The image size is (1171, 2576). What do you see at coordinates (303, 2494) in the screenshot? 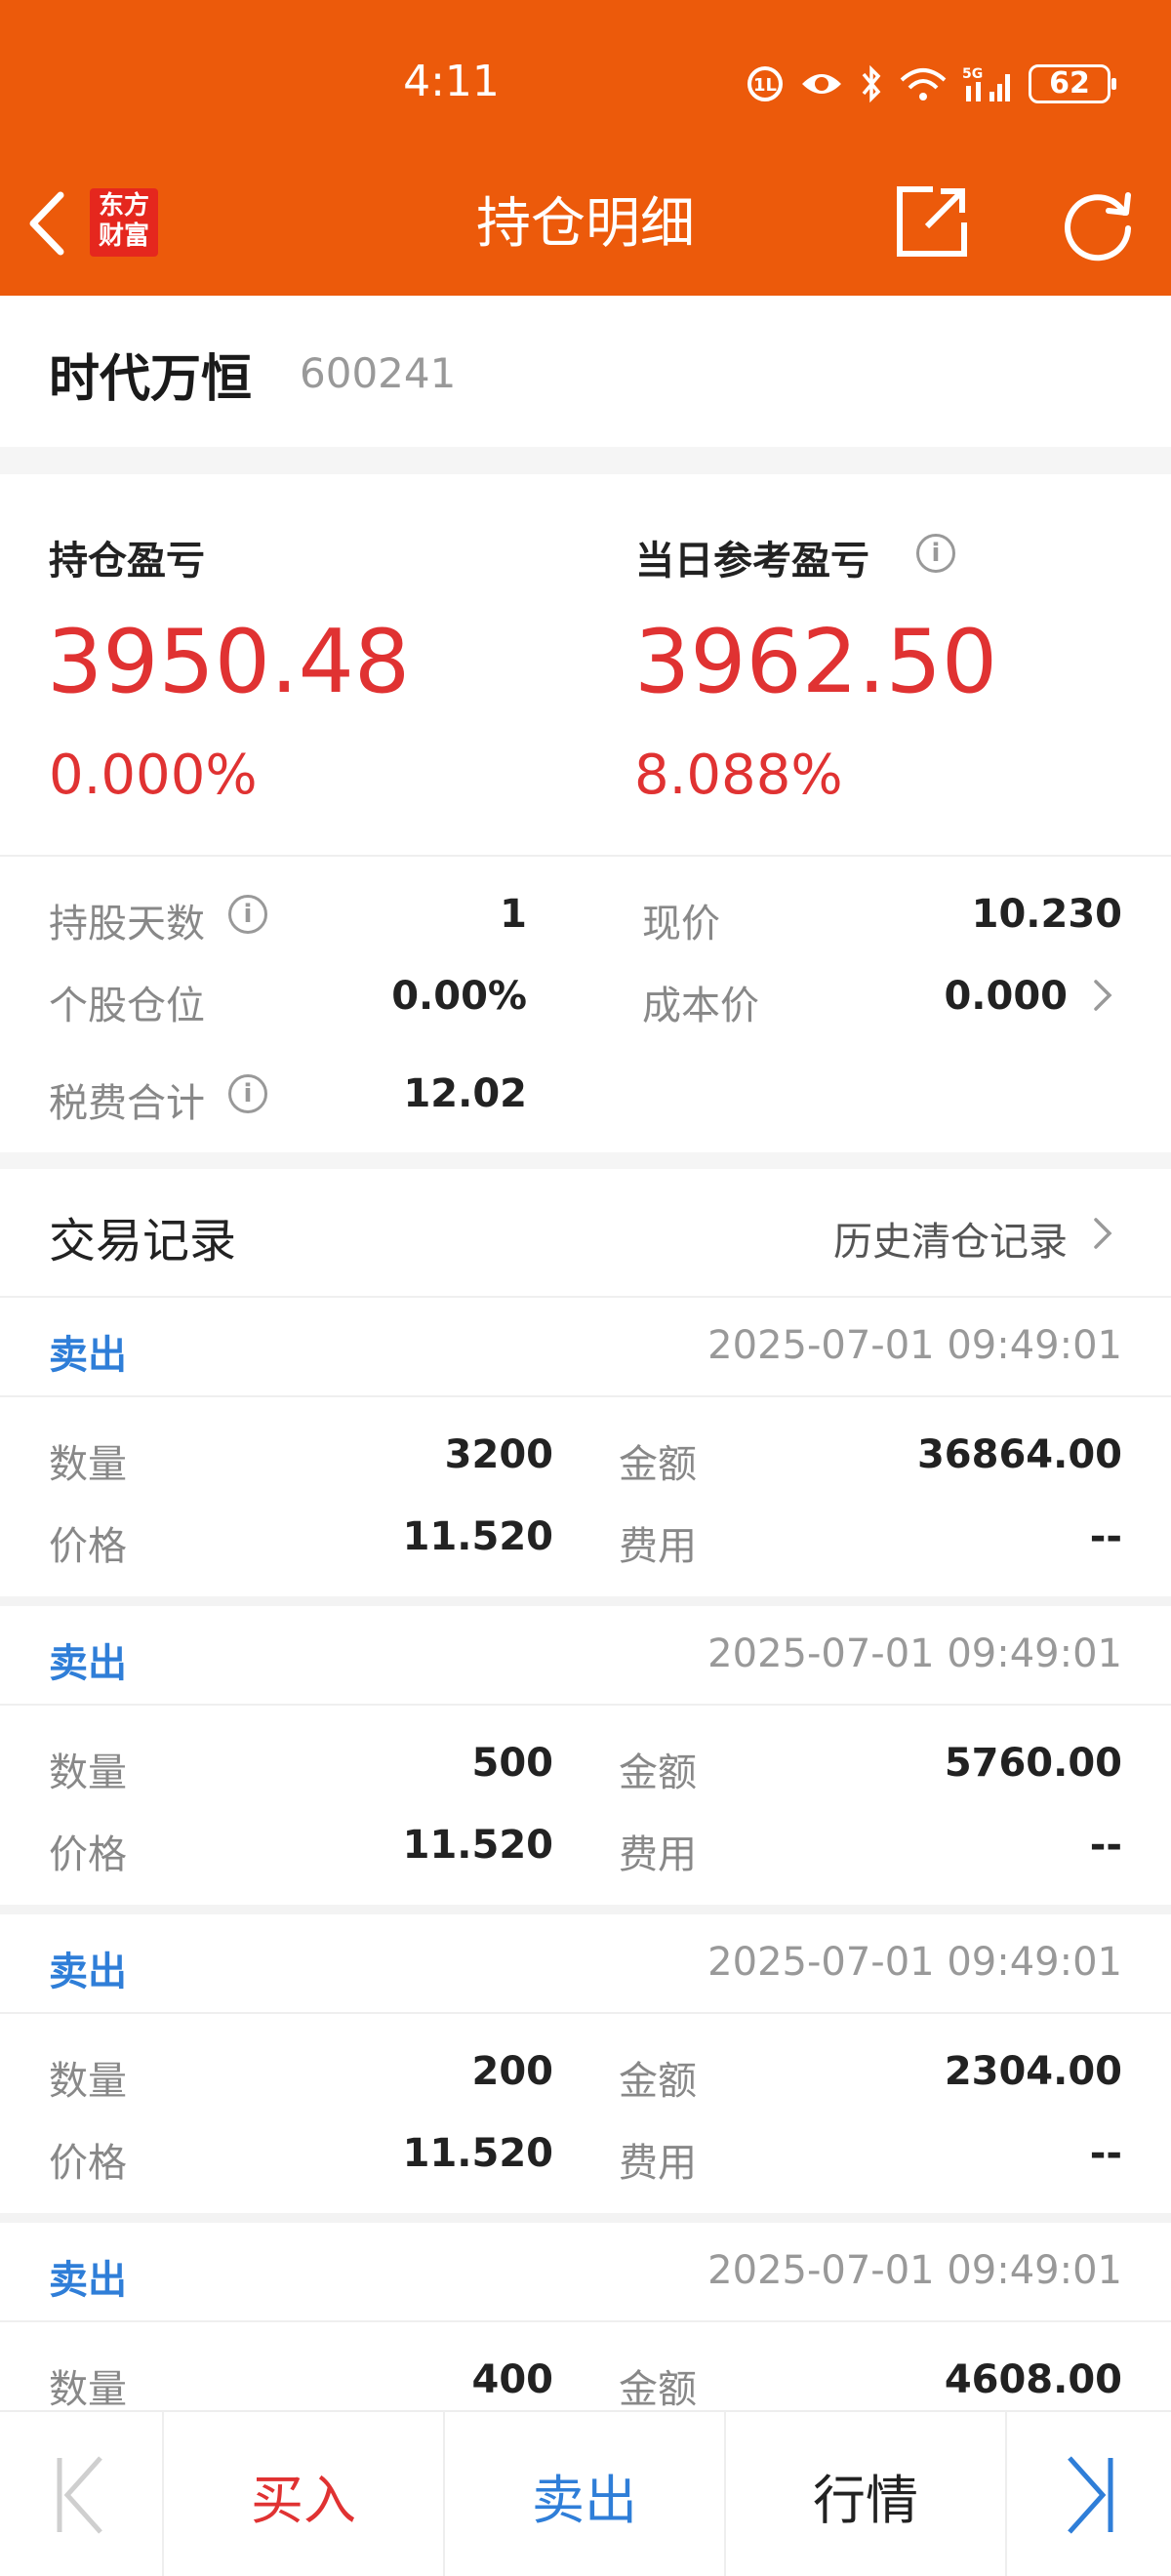
I see `buy-button: 买入` at bounding box center [303, 2494].